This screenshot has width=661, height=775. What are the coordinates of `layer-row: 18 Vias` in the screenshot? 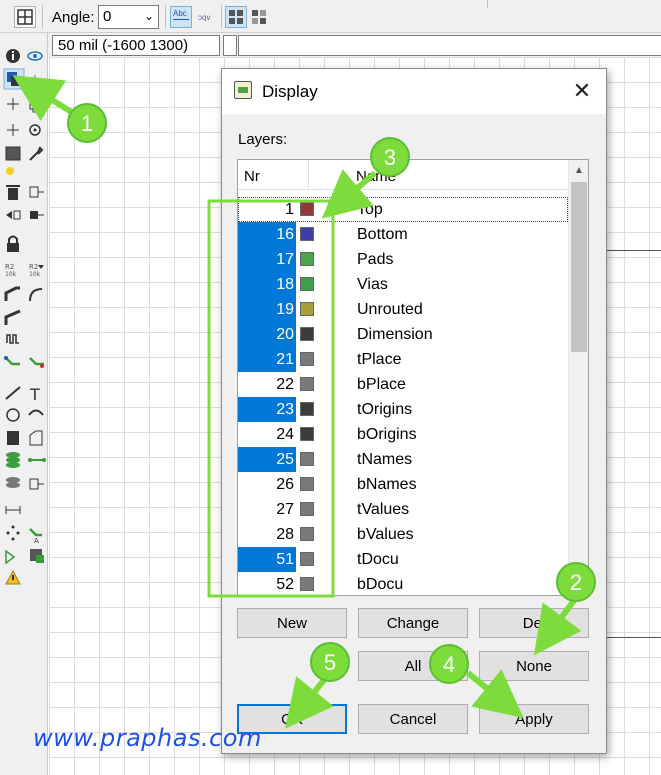 It's located at (403, 284).